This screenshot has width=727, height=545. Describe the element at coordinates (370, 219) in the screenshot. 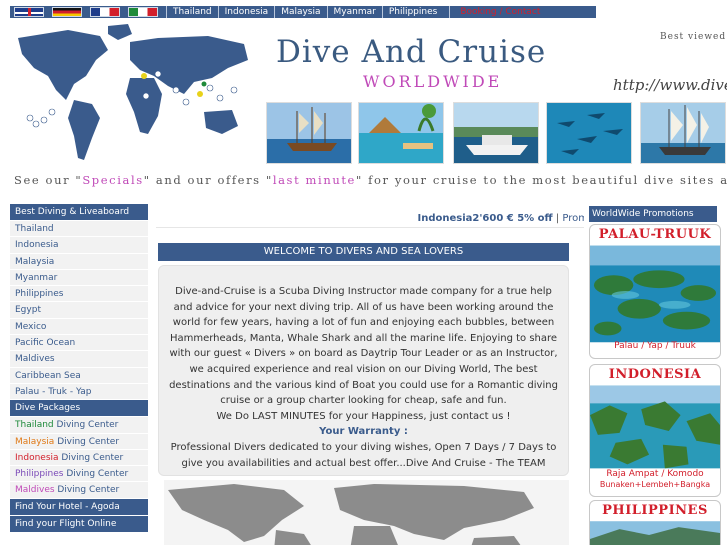

I see `promo-ticker: Indonesia2'600 € 5% off | Prom` at that location.